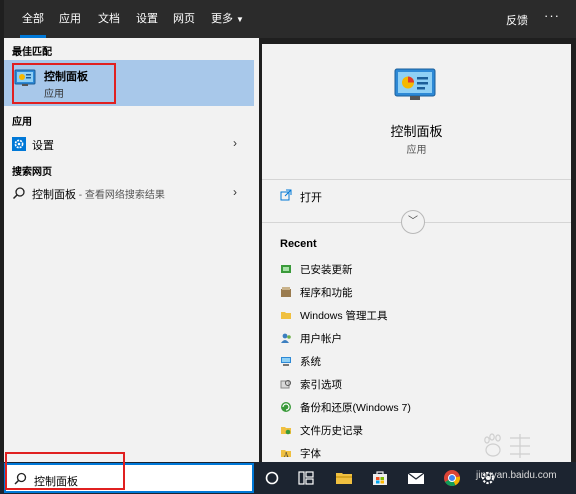 This screenshot has width=576, height=494. I want to click on expand-button: ﹀, so click(413, 222).